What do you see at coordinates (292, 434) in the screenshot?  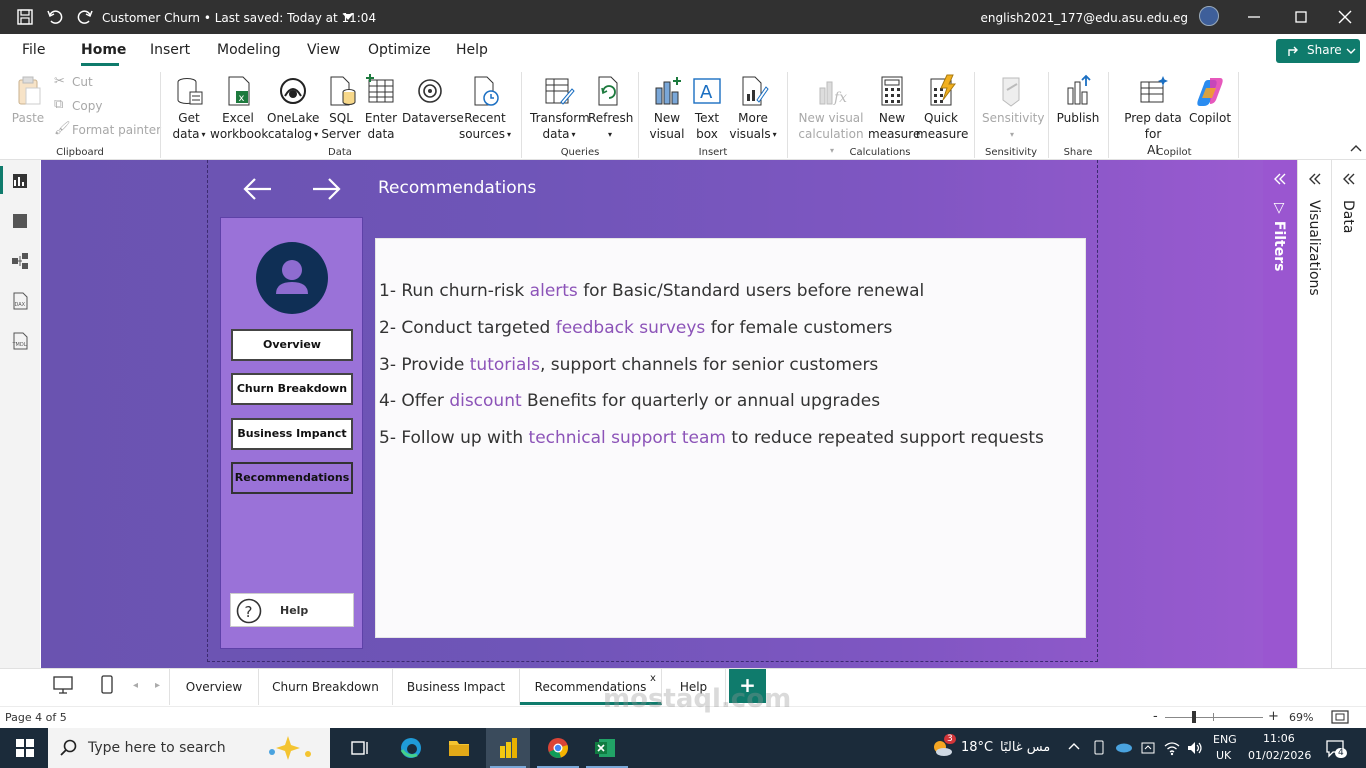 I see `nav-business-impact-button: Business Impanct` at bounding box center [292, 434].